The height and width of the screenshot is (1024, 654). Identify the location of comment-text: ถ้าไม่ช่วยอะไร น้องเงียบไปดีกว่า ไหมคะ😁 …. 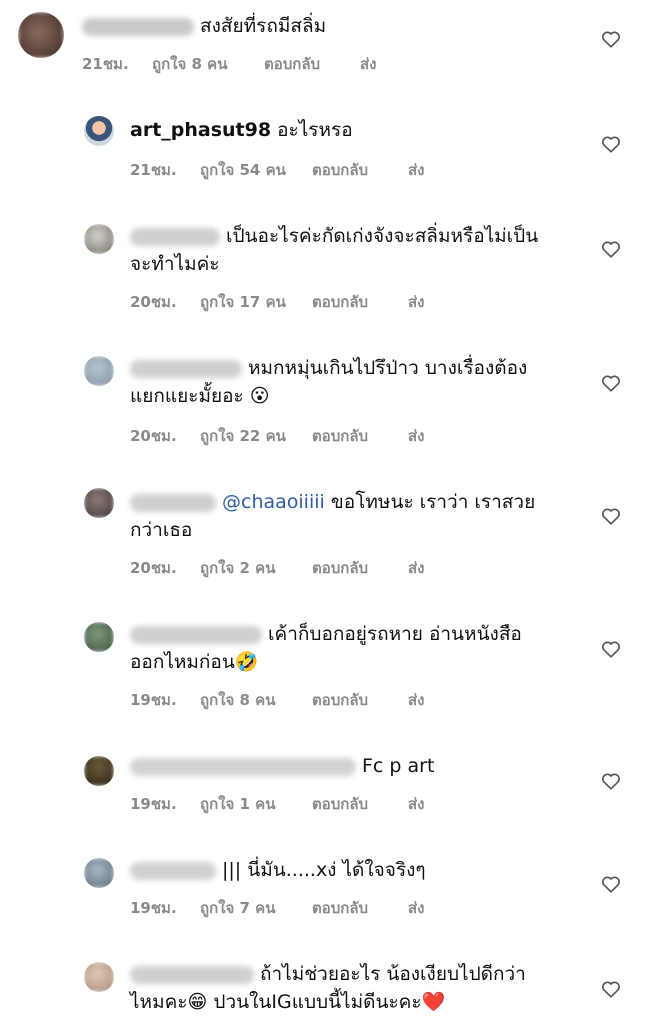
(328, 988).